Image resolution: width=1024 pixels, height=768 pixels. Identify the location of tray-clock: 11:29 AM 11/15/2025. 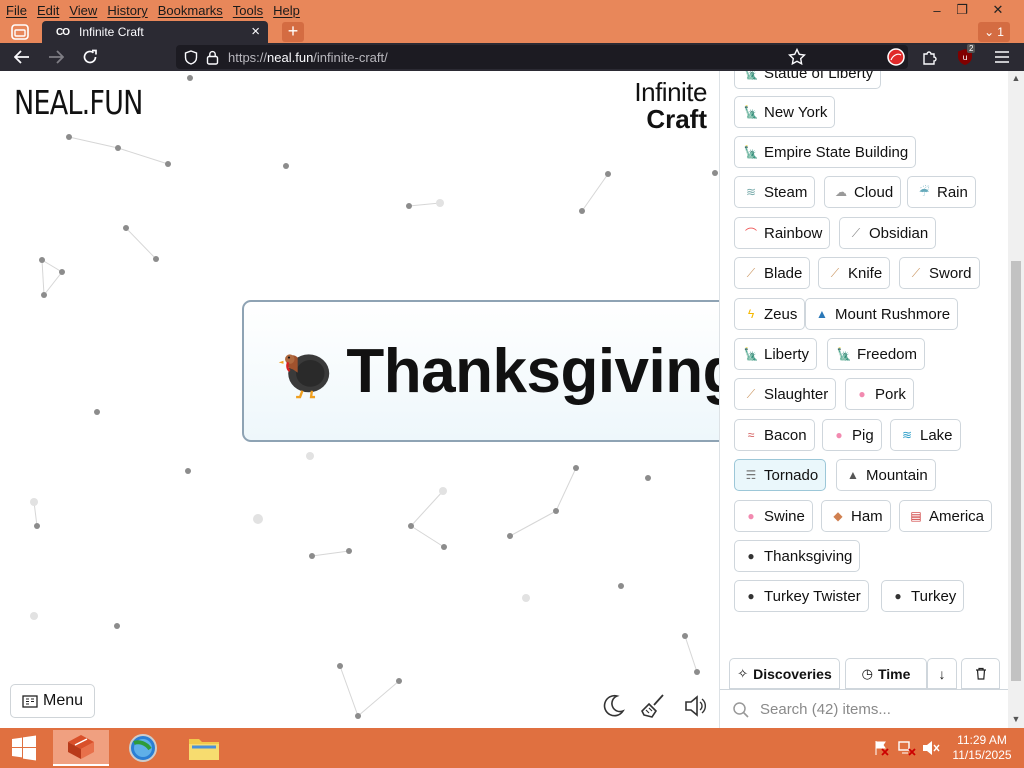
(982, 748).